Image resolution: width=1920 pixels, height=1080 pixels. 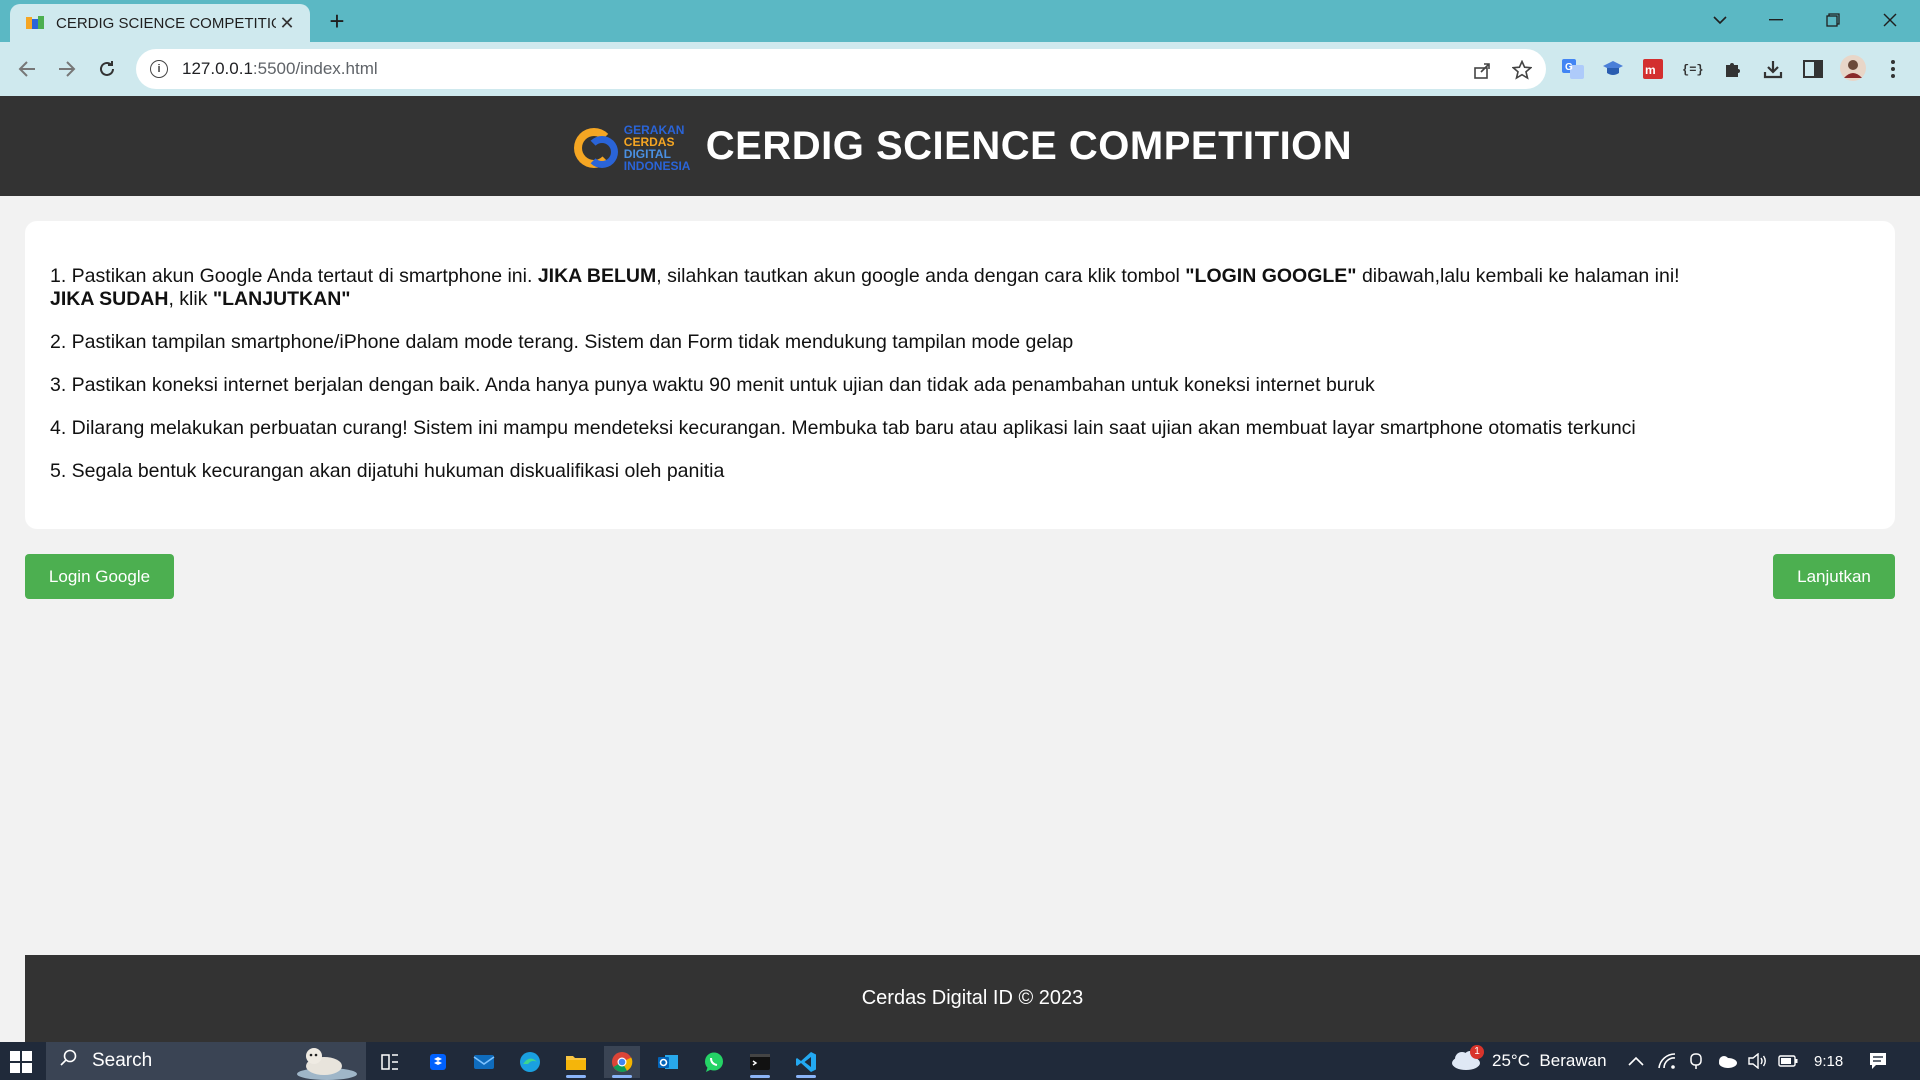 What do you see at coordinates (530, 1062) in the screenshot?
I see `edge-icon` at bounding box center [530, 1062].